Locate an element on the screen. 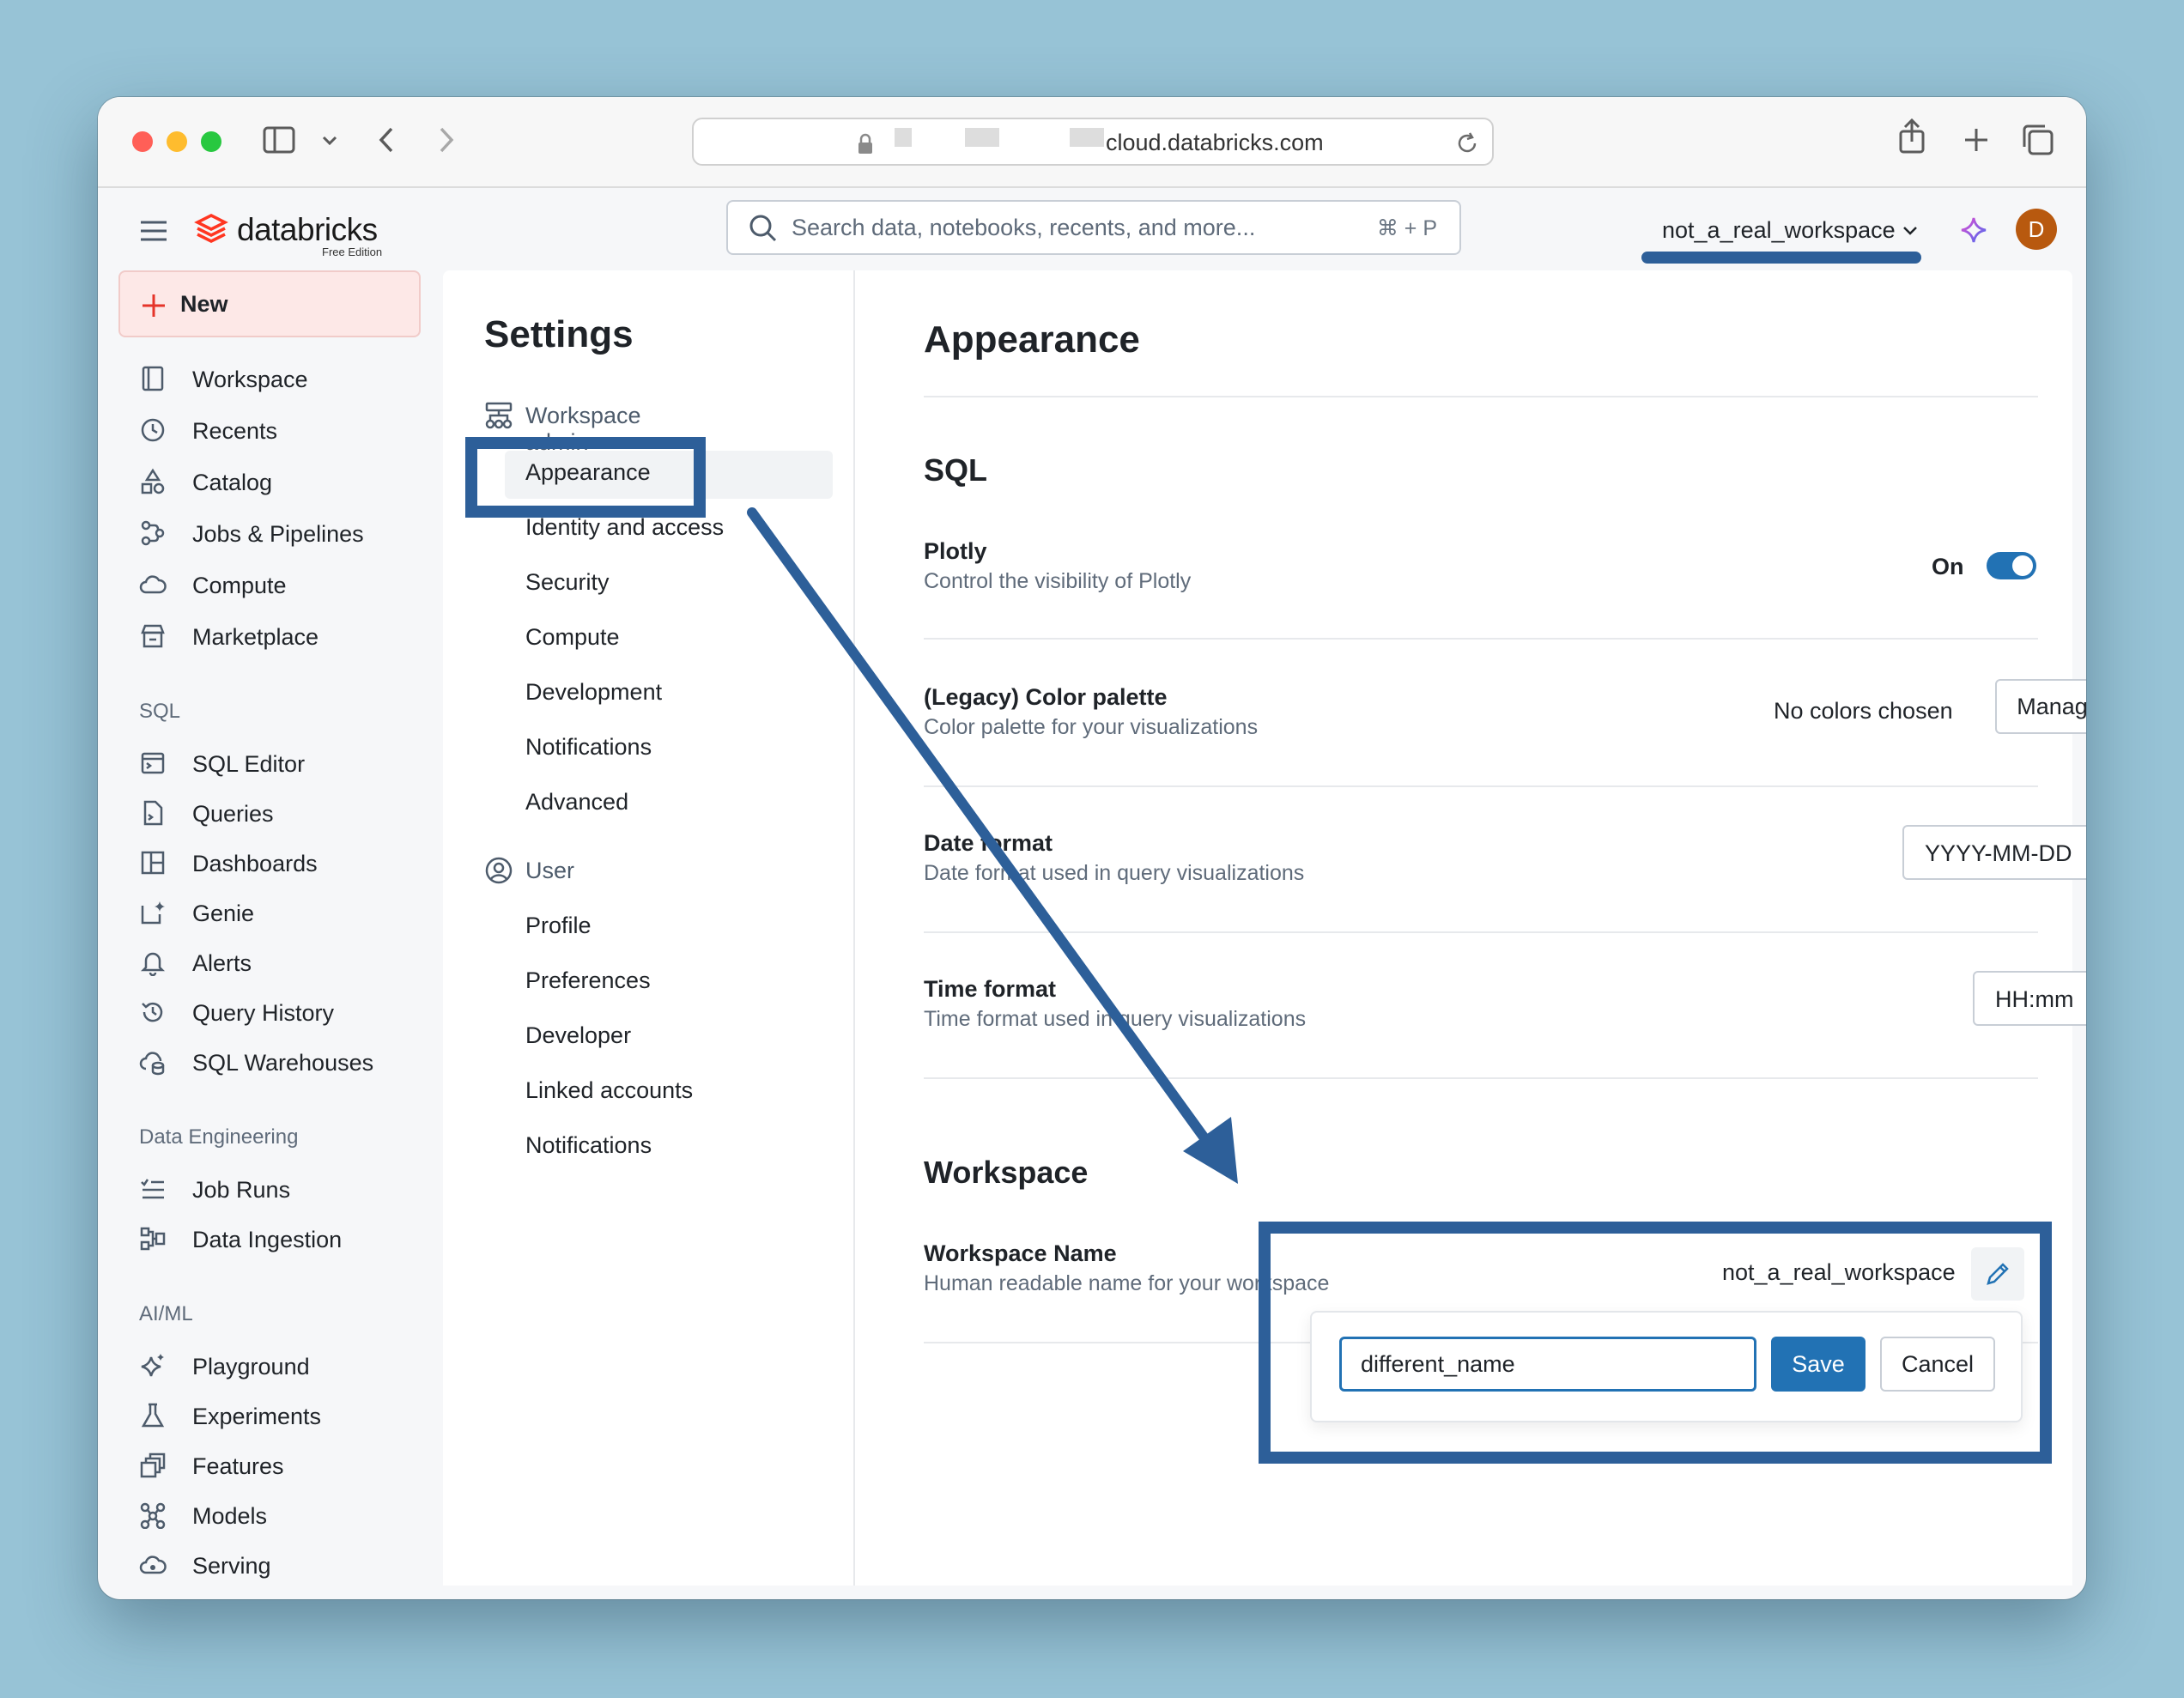  settings-item-advanced: Advanced is located at coordinates (577, 803).